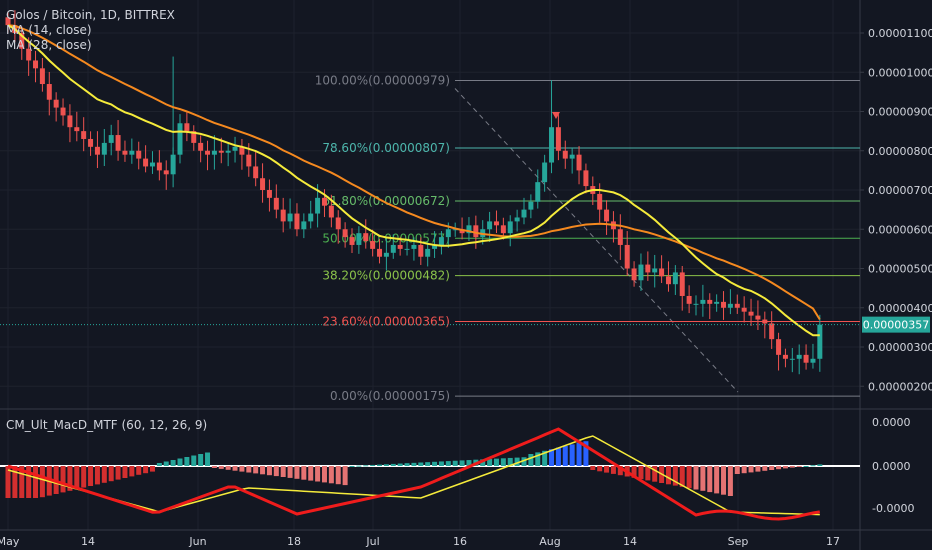  I want to click on ma14-legend: MA (14, close), so click(90, 30).